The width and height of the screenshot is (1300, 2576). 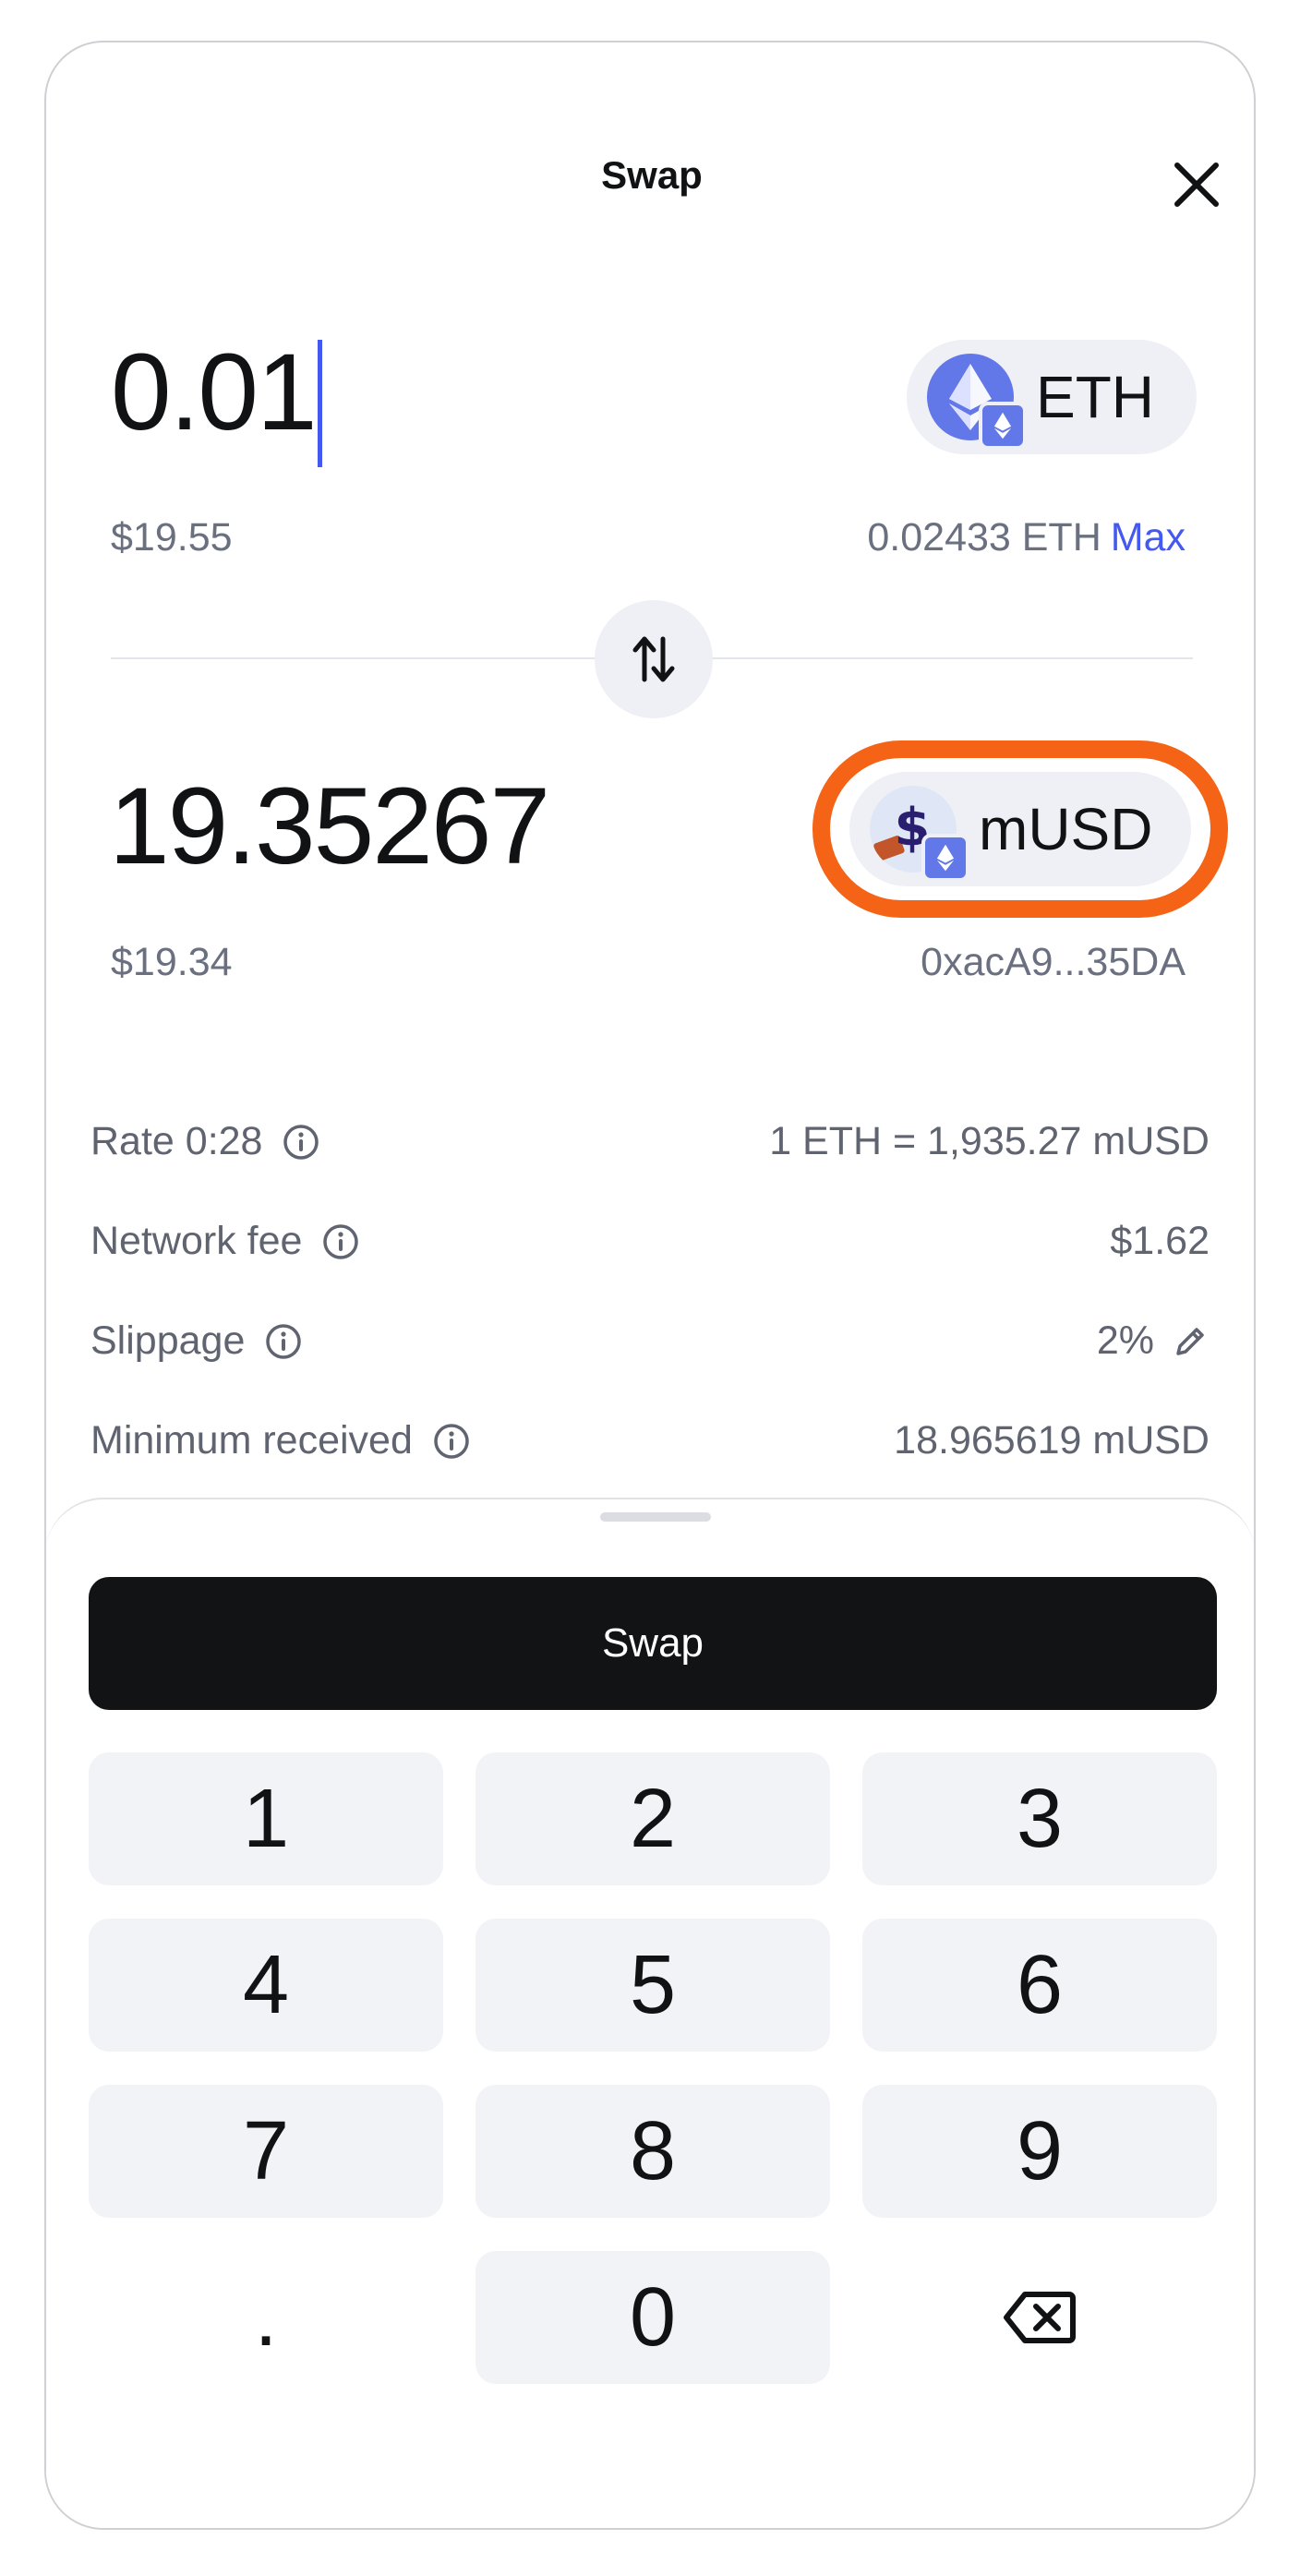 What do you see at coordinates (172, 962) in the screenshot?
I see `to-usd-value: $19.34` at bounding box center [172, 962].